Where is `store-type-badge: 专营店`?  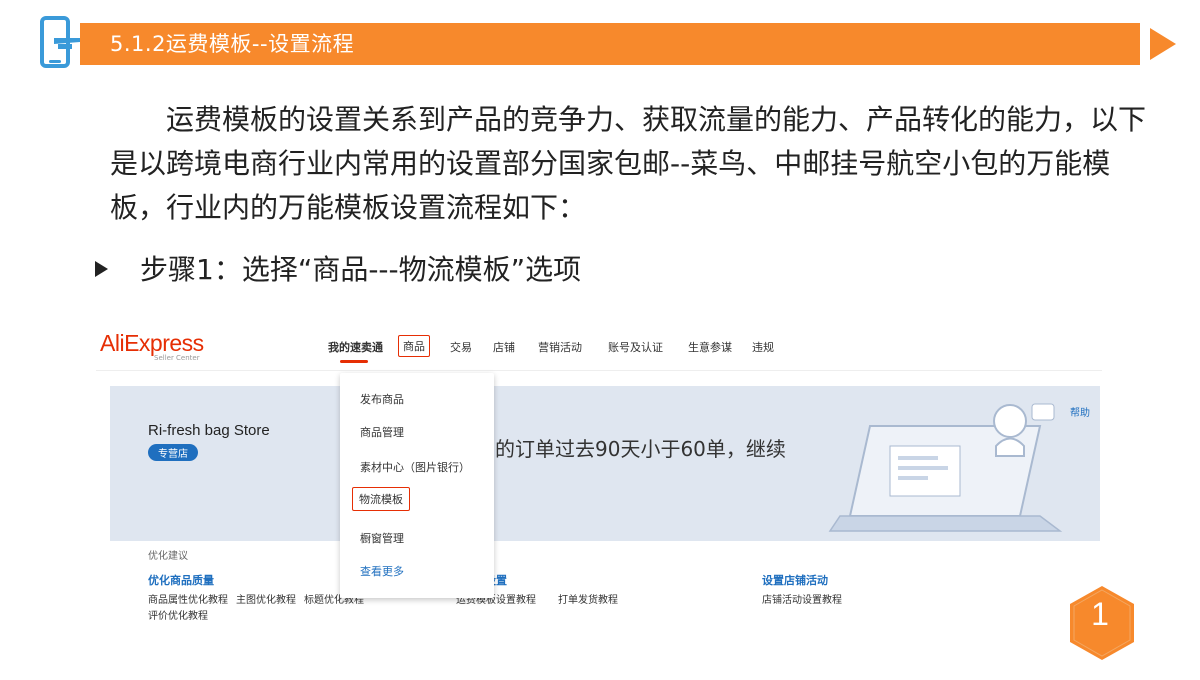
store-type-badge: 专营店 is located at coordinates (173, 452).